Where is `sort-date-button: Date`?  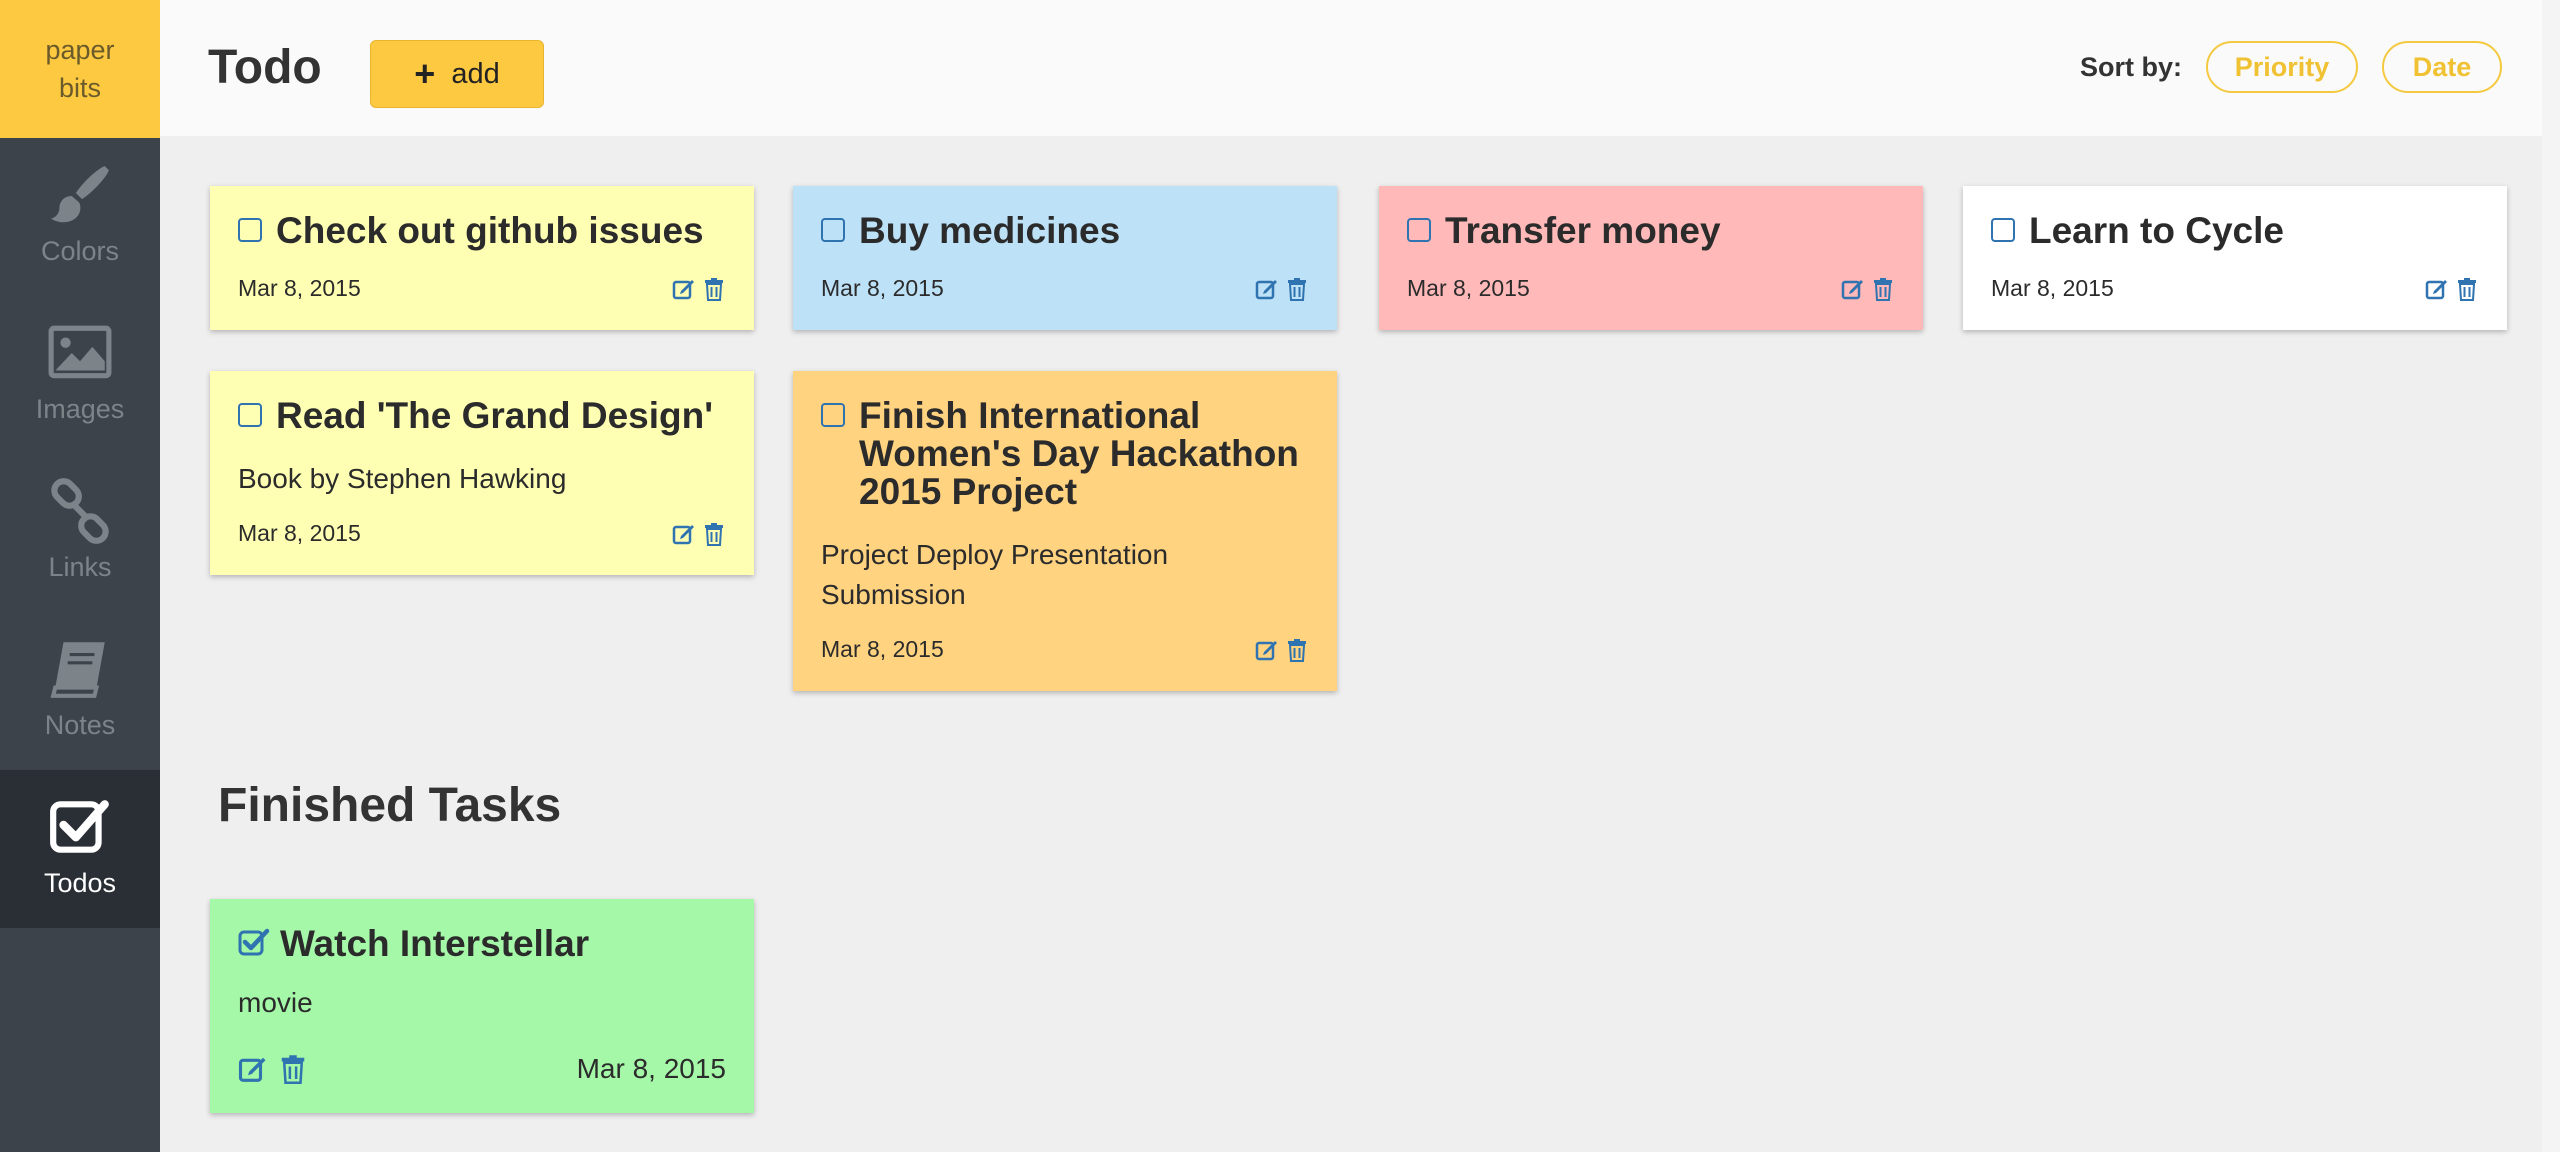 sort-date-button: Date is located at coordinates (2442, 67).